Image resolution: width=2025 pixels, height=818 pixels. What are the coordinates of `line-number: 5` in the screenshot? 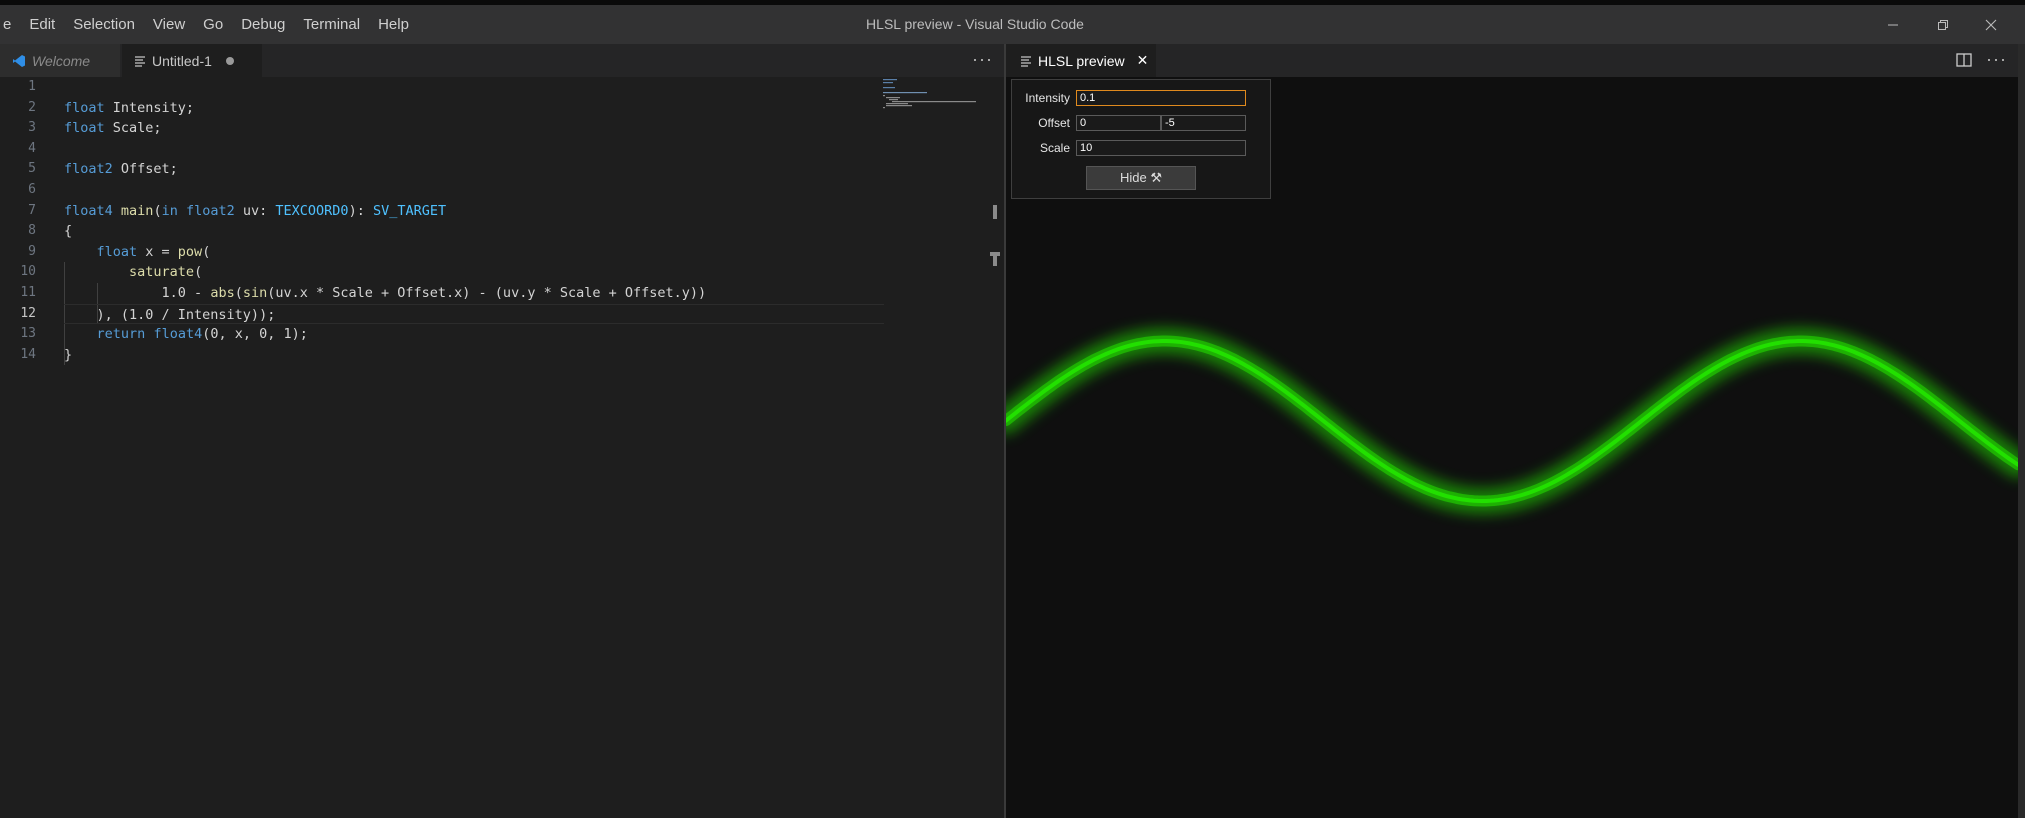 It's located at (32, 169).